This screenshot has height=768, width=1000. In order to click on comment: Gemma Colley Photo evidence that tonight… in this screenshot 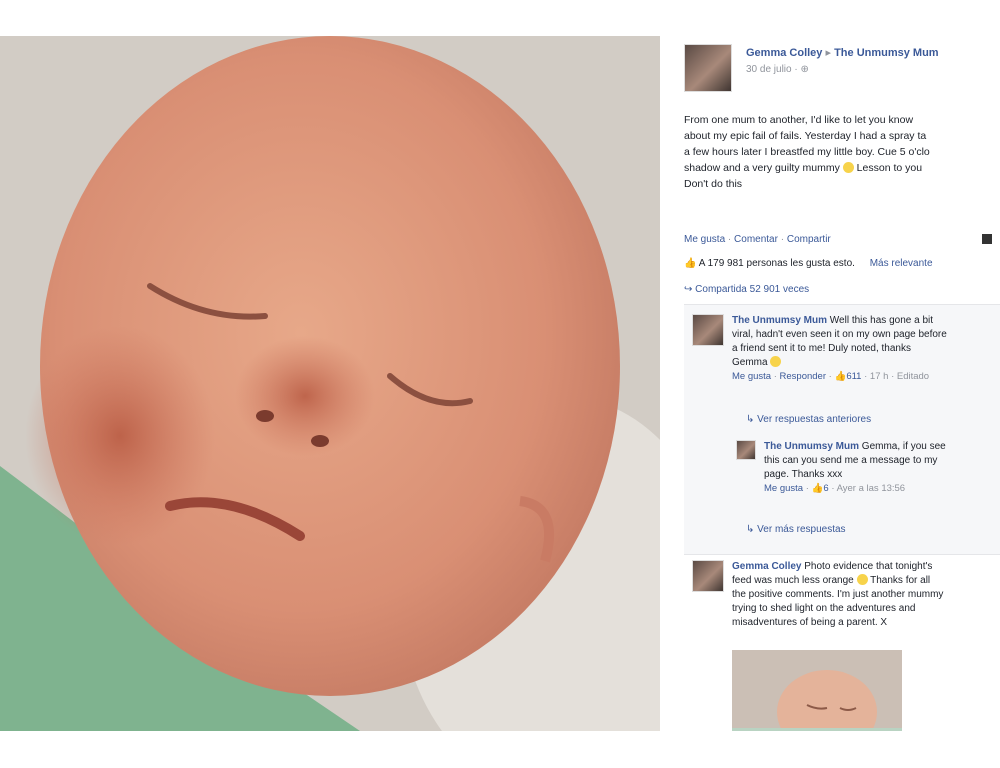, I will do `click(866, 595)`.